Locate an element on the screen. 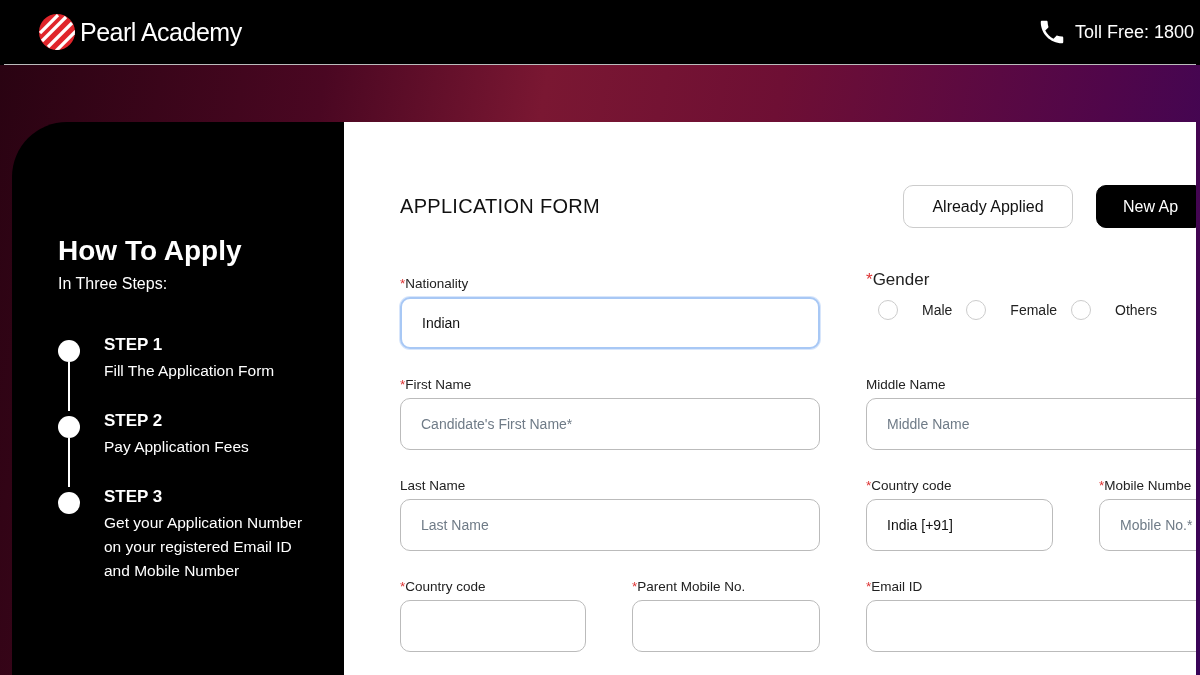 The width and height of the screenshot is (1200, 675). field-label: *Email ID is located at coordinates (895, 586).